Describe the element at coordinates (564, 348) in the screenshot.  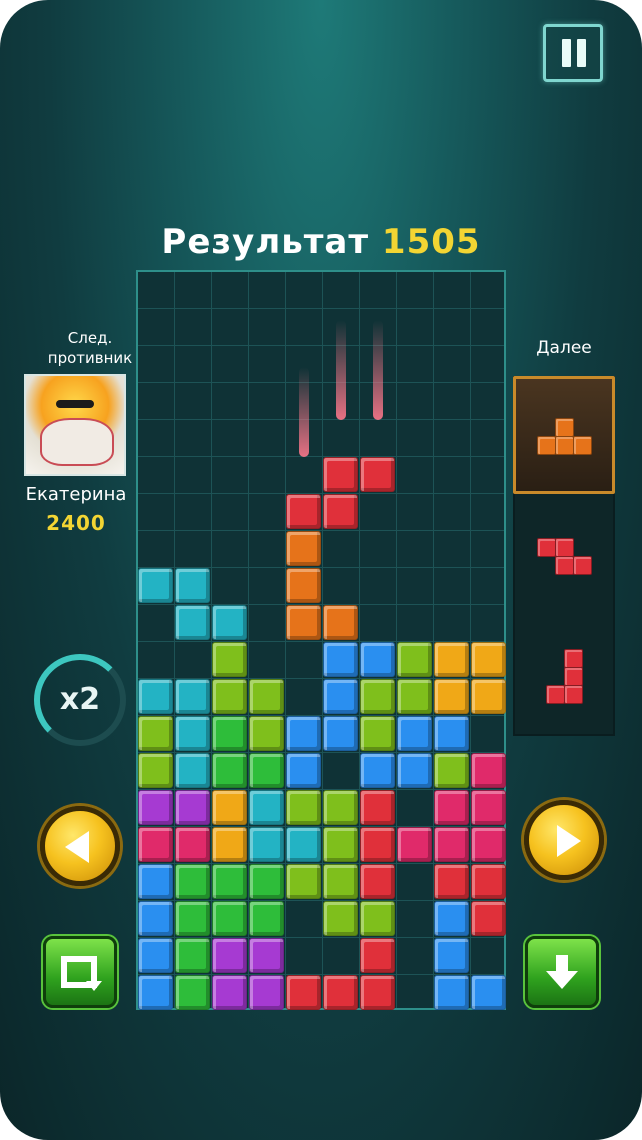
I see `next-piece-label: Далее` at that location.